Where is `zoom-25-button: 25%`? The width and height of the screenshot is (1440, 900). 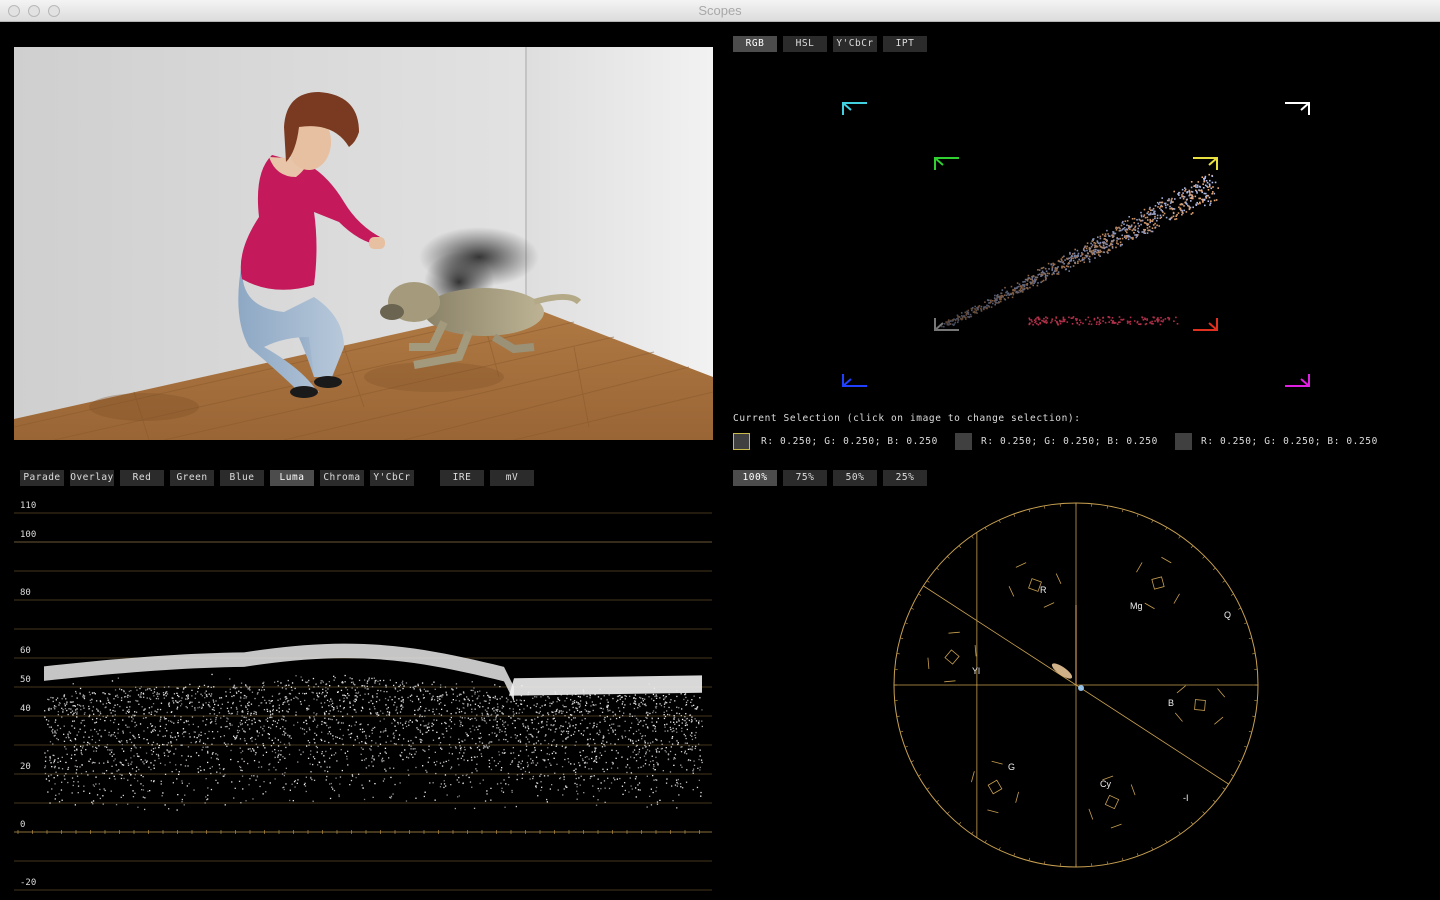
zoom-25-button: 25% is located at coordinates (905, 478).